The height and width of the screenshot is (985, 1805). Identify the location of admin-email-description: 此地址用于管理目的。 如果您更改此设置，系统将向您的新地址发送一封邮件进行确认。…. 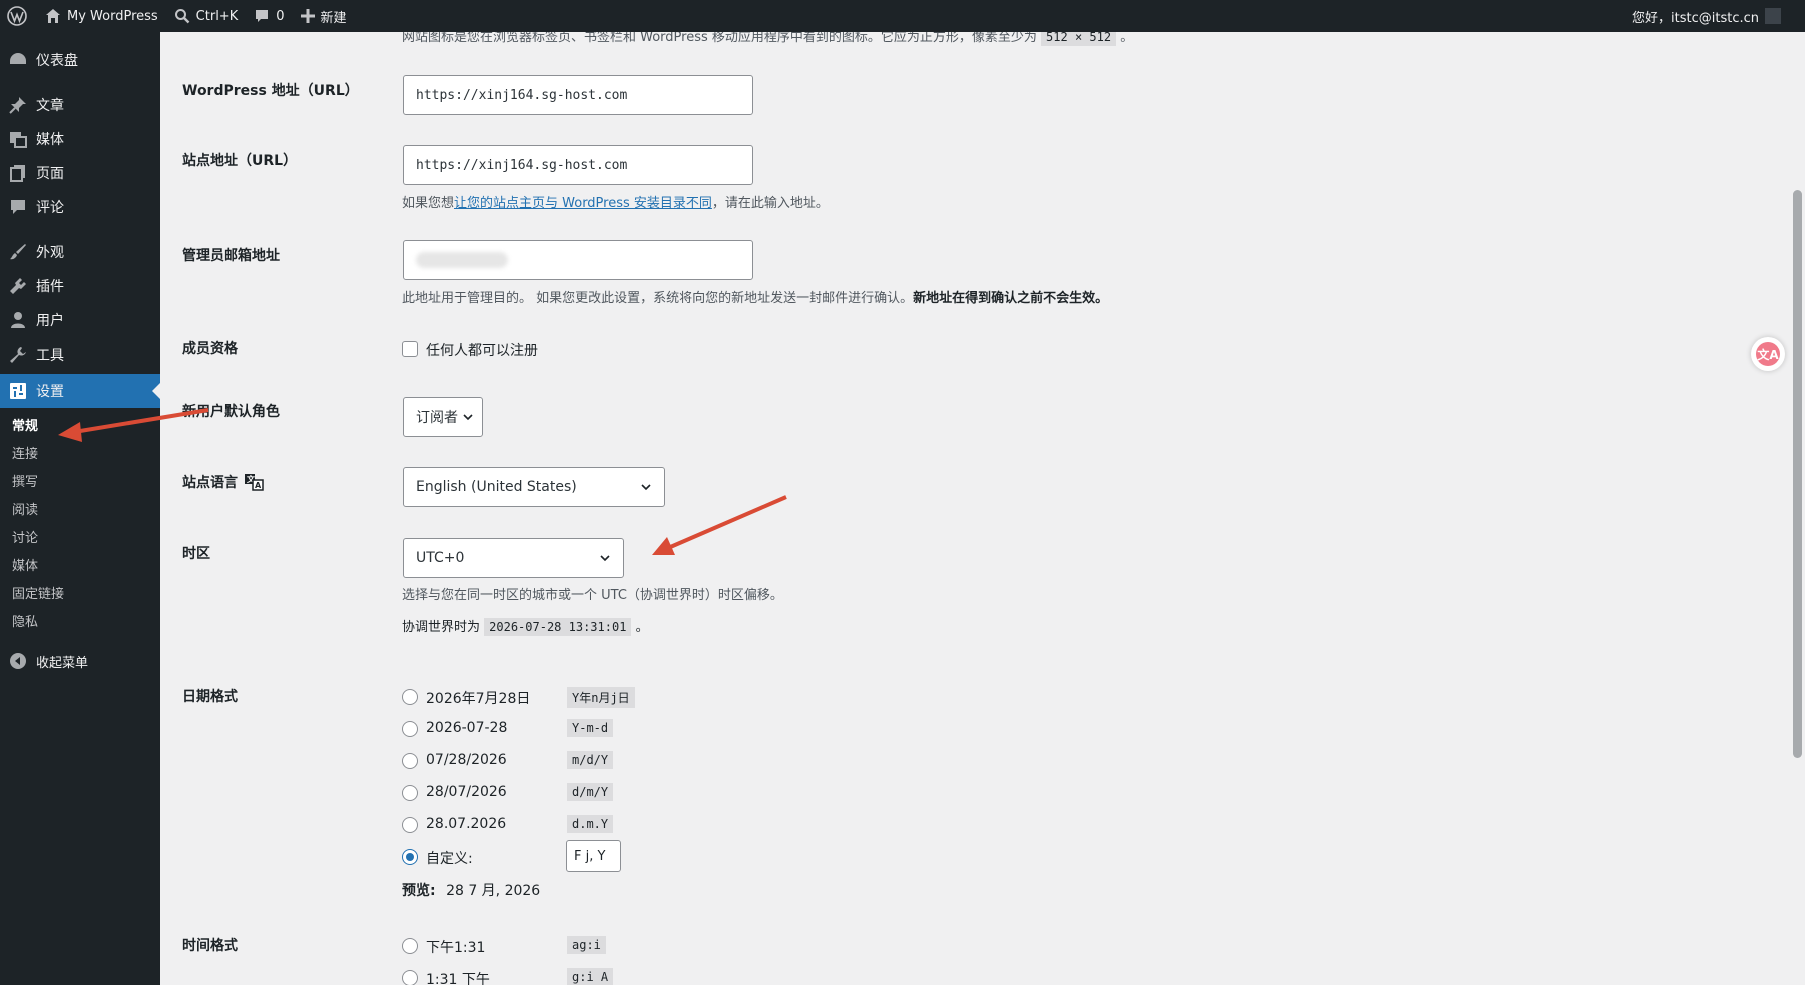
(755, 296).